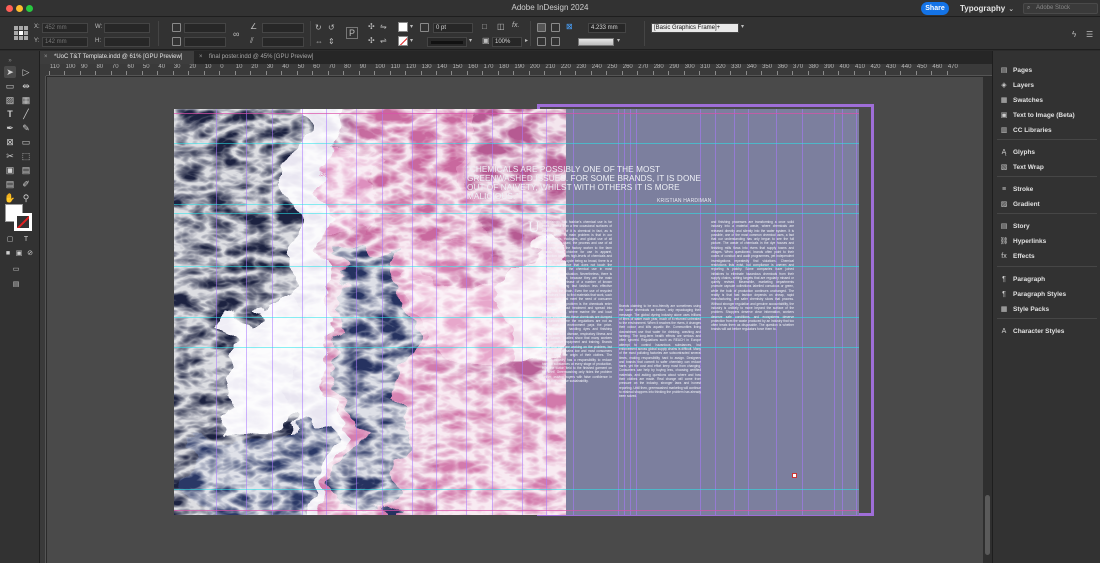 The image size is (1100, 563). Describe the element at coordinates (265, 57) in the screenshot. I see `tab-final-poster: × final poster.indd @ 45% [GPU Preview]` at that location.